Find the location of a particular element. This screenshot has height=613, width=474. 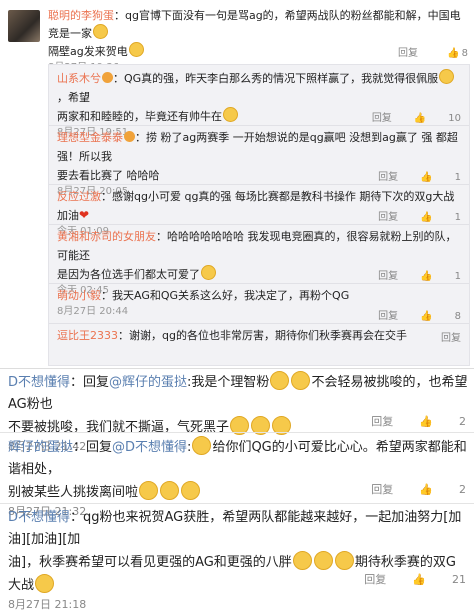

like-count: 21 is located at coordinates (459, 579).